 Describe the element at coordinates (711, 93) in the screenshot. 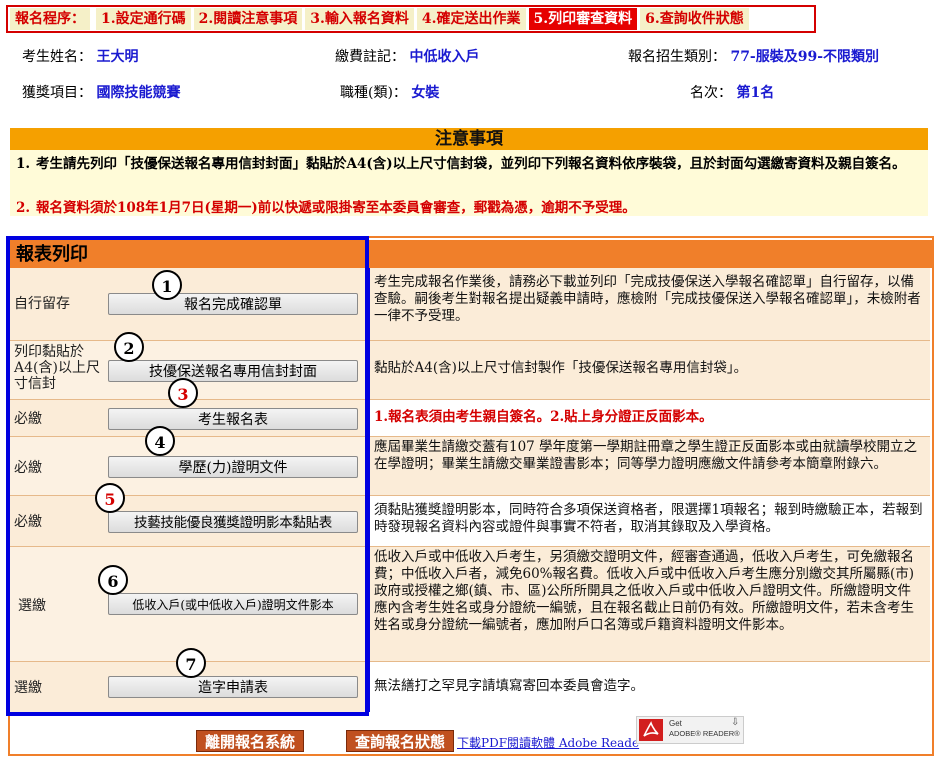

I see `rank-label: 名次：` at that location.